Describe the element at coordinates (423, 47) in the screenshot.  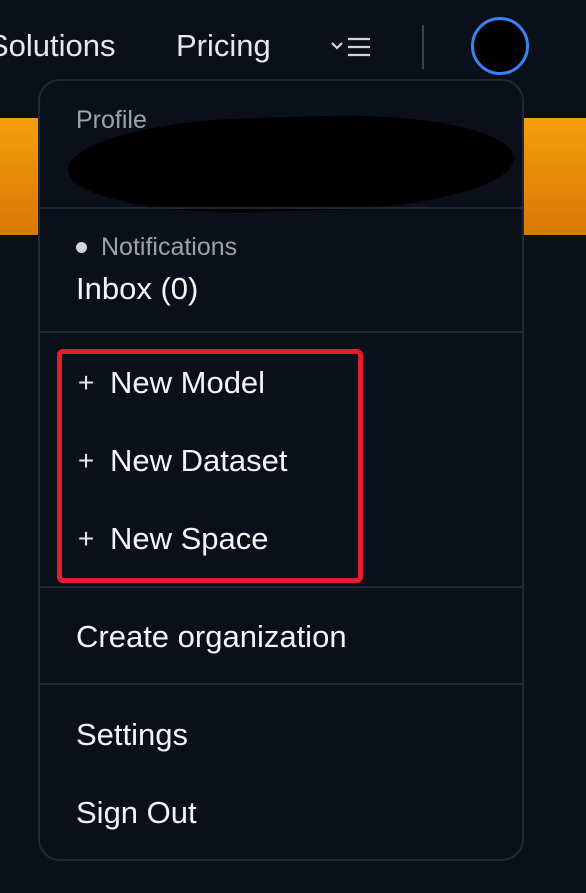
I see `nav-divider` at that location.